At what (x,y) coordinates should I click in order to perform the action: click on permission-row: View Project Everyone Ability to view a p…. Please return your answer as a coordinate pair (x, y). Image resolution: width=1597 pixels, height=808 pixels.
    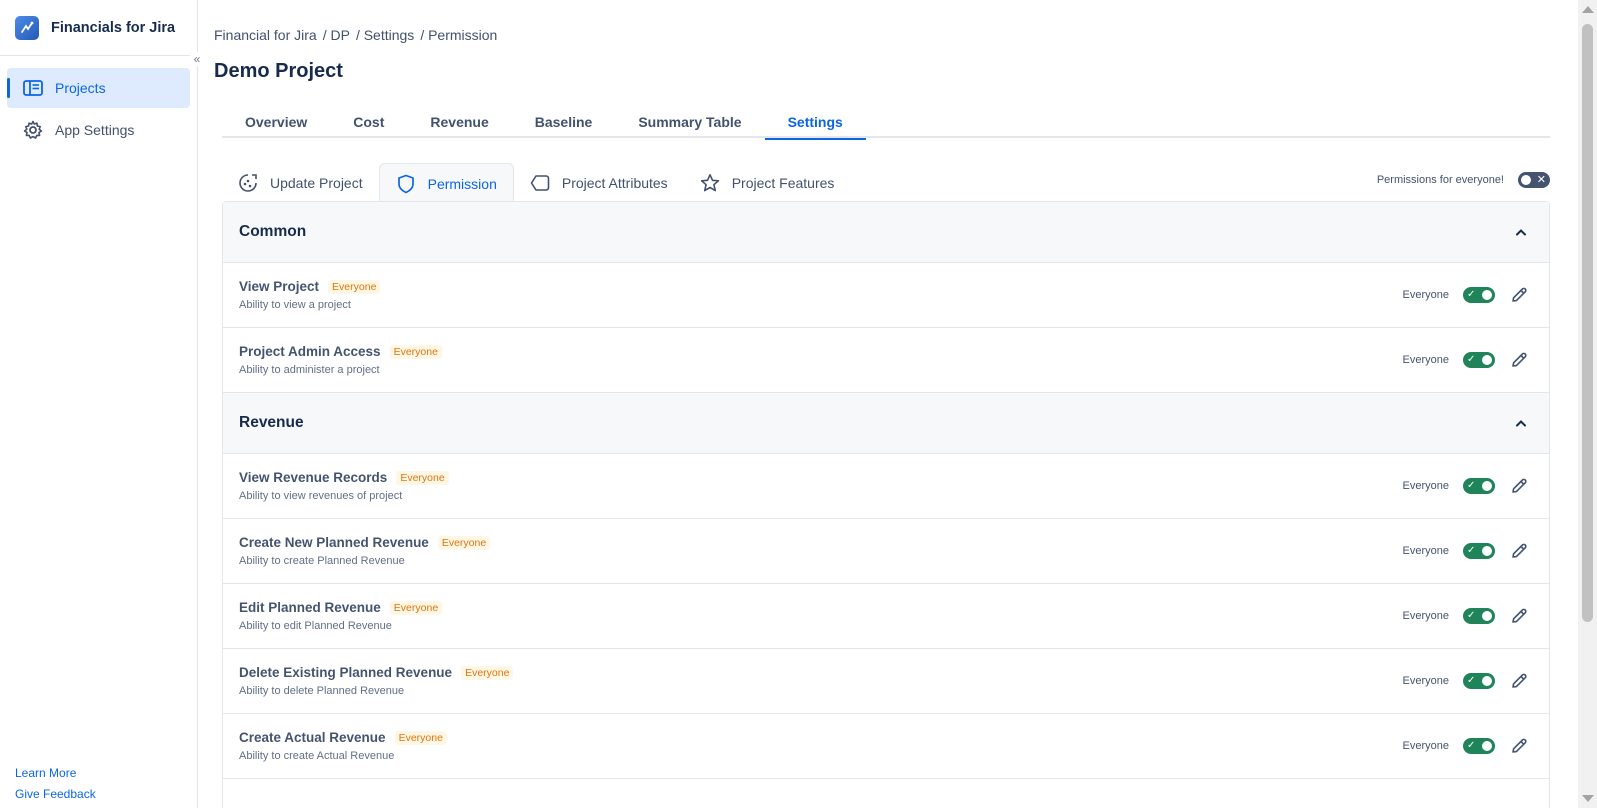
    Looking at the image, I should click on (886, 295).